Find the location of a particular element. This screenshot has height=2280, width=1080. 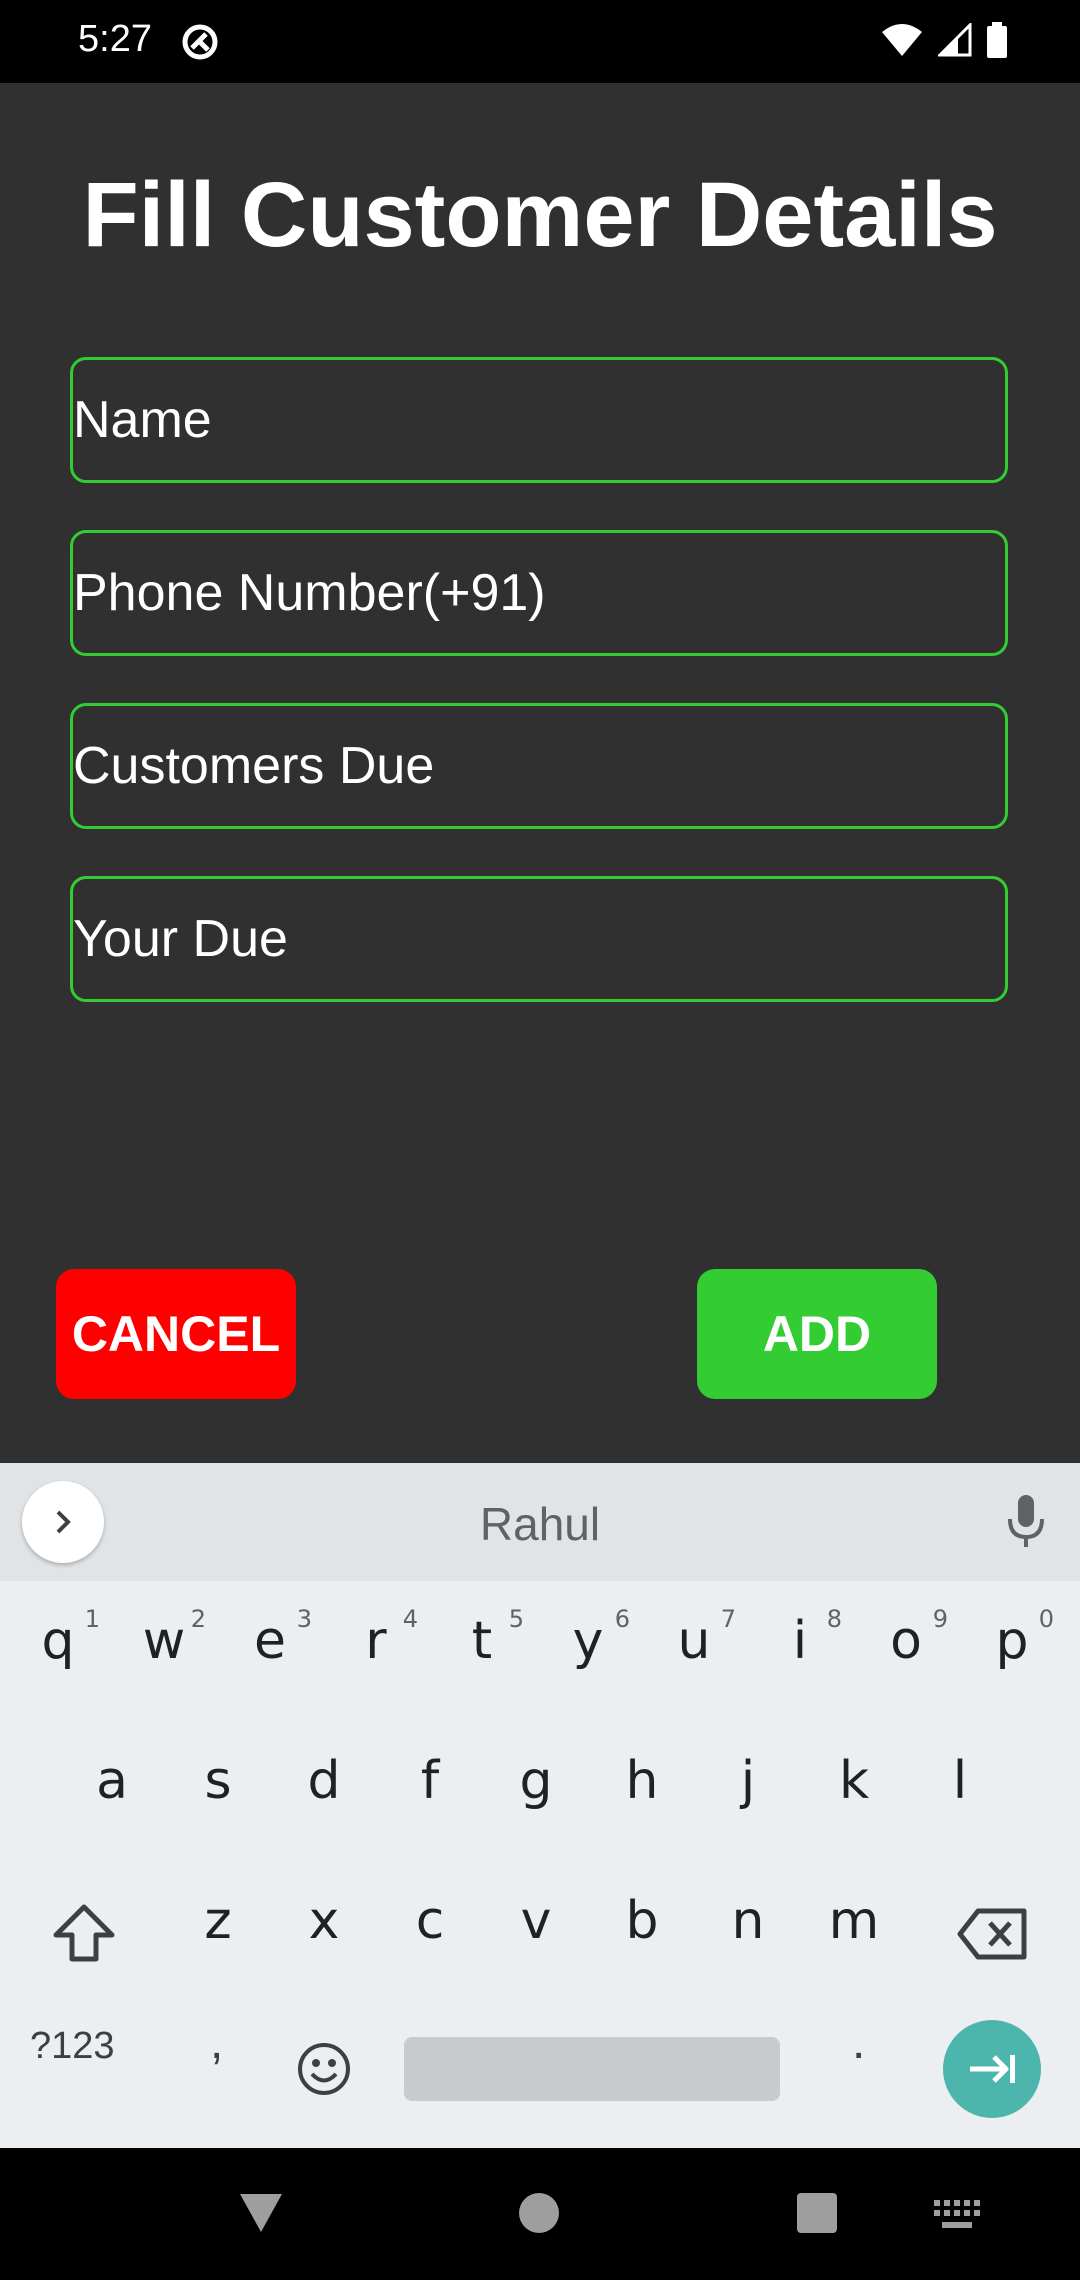

phone-number-field: Phone Number(+91) is located at coordinates (539, 593).